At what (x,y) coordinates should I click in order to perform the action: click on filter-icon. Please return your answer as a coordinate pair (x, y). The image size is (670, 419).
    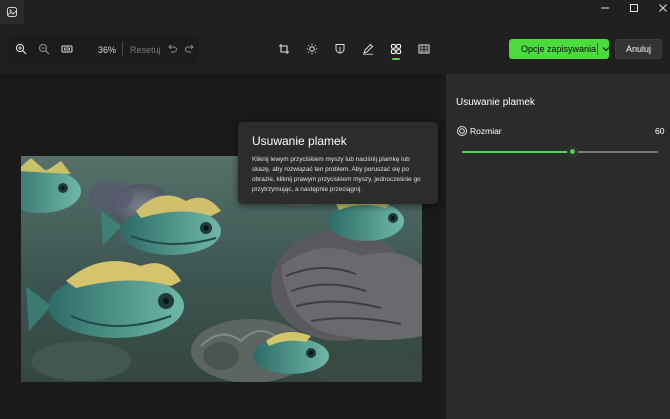
    Looking at the image, I should click on (340, 49).